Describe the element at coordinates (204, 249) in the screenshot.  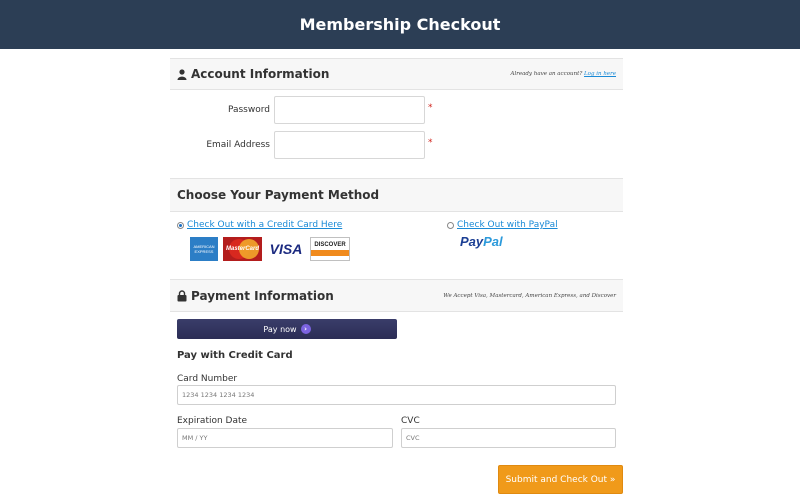
I see `amex-logo-icon: AMERICAN EXPRESS` at that location.